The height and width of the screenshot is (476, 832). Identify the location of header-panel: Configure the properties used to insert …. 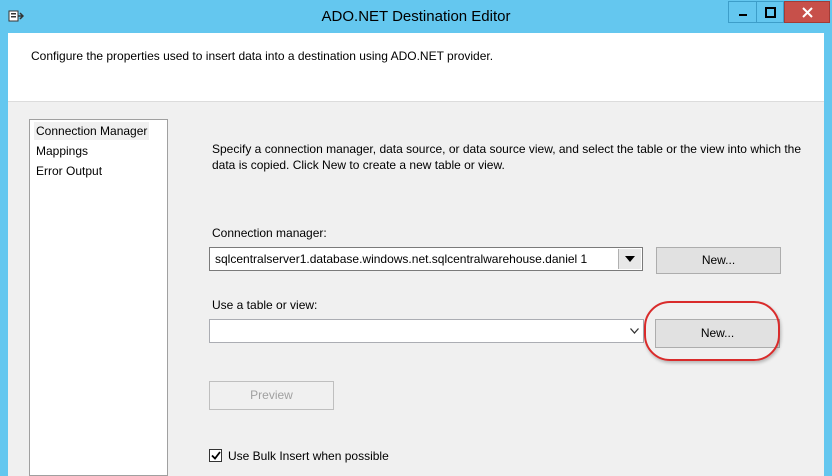
(416, 67).